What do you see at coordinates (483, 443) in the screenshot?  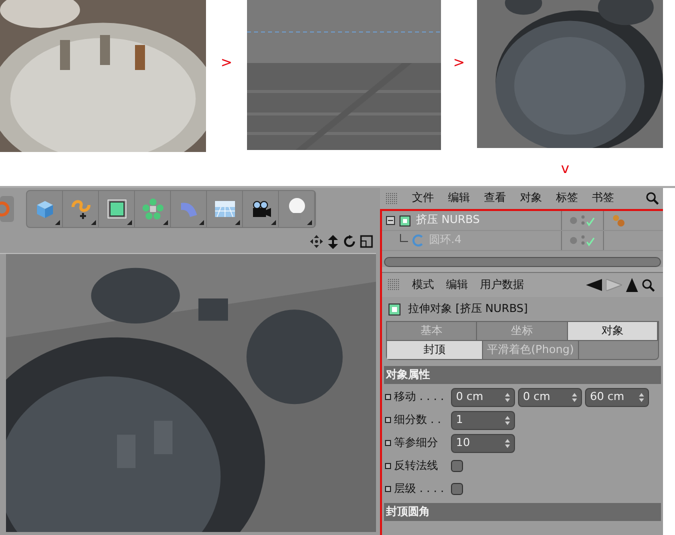 I see `number-field: 10` at bounding box center [483, 443].